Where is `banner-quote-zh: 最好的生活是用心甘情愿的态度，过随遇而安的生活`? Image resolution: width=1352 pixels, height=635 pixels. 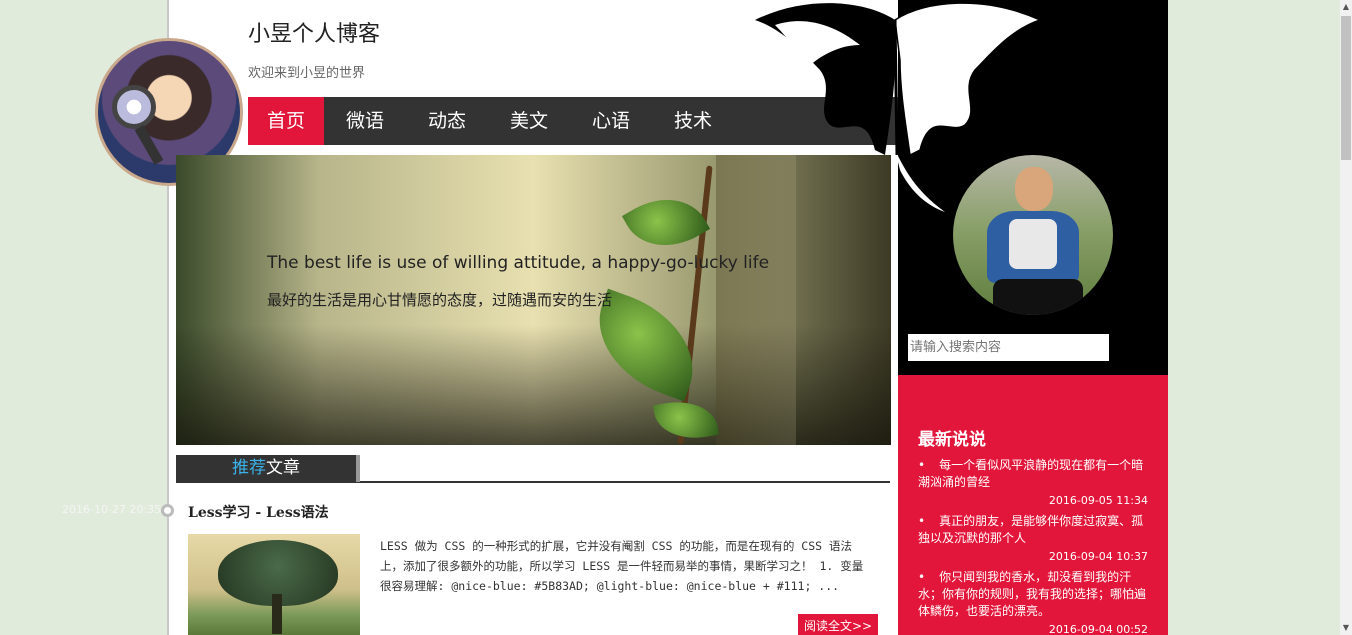 banner-quote-zh: 最好的生活是用心甘情愿的态度，过随遇而安的生活 is located at coordinates (440, 300).